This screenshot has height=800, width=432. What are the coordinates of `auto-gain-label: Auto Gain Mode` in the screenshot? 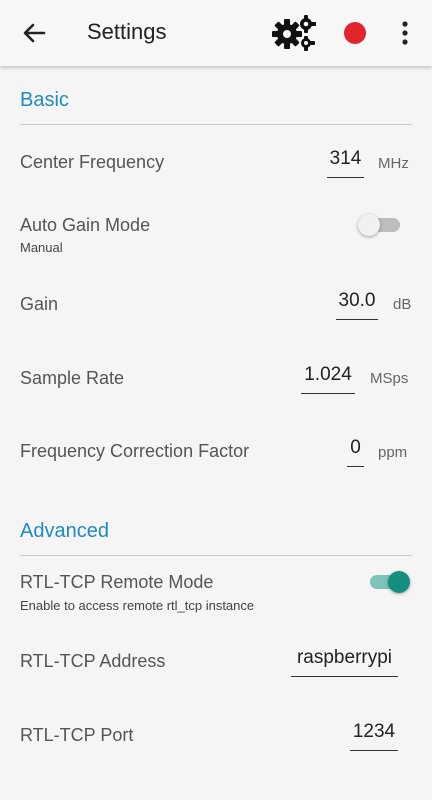 It's located at (85, 225).